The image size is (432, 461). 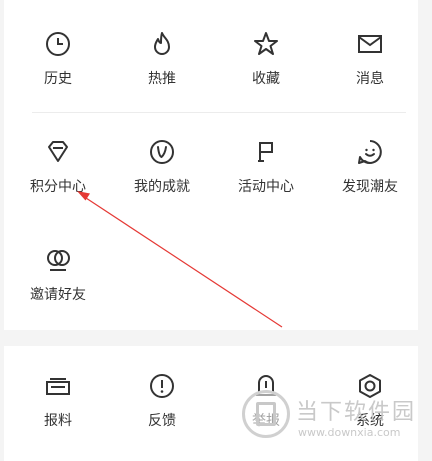 I want to click on report-item: 举报, so click(x=266, y=407).